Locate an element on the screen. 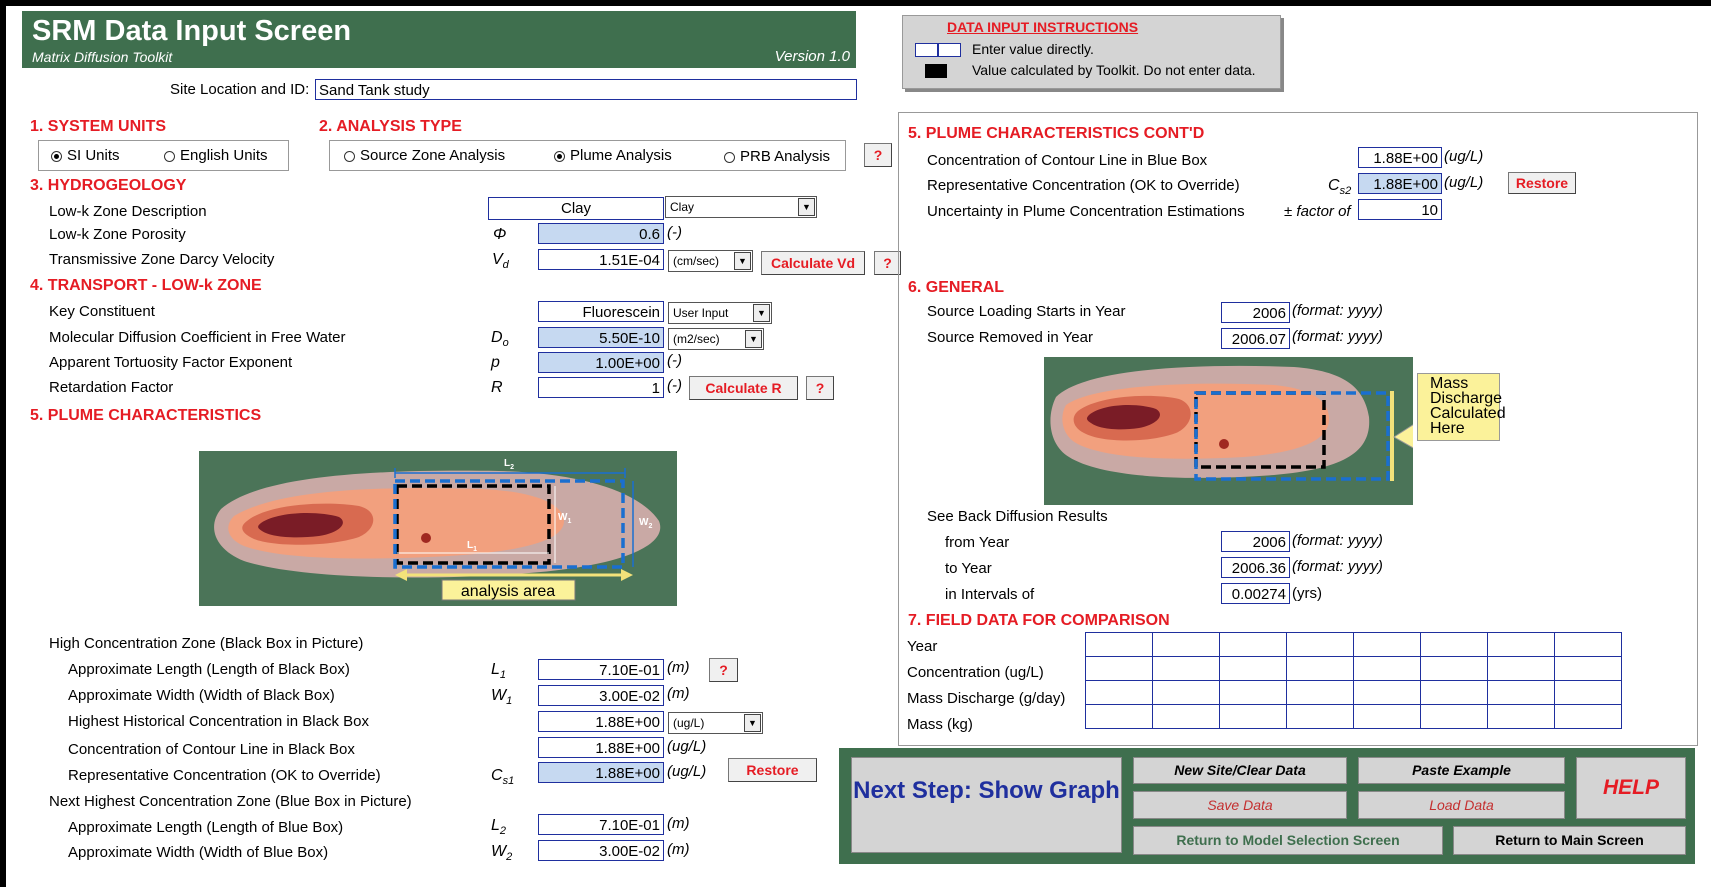 The image size is (1711, 887). source-removed-input: 2006.07 is located at coordinates (1255, 338).